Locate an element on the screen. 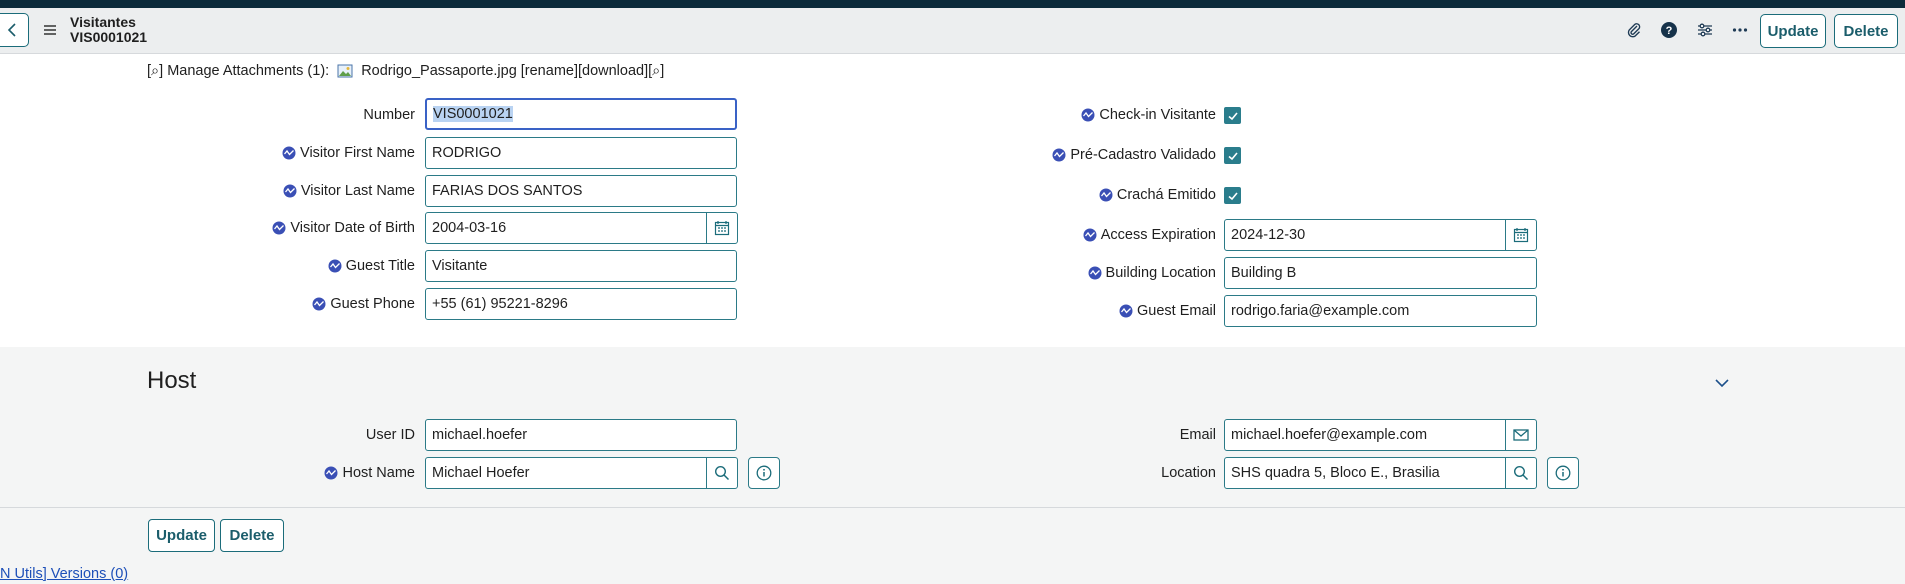 This screenshot has height=584, width=1905. building-location-field: Building B is located at coordinates (1380, 273).